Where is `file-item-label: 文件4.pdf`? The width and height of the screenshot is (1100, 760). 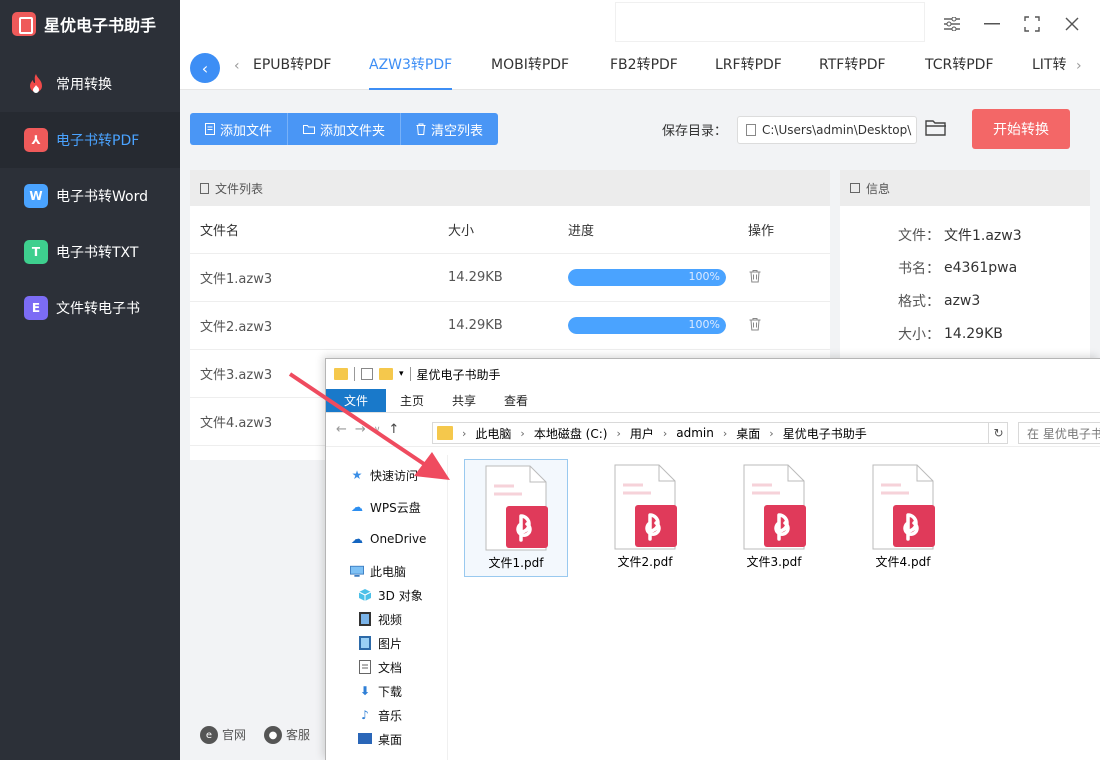 file-item-label: 文件4.pdf is located at coordinates (903, 562).